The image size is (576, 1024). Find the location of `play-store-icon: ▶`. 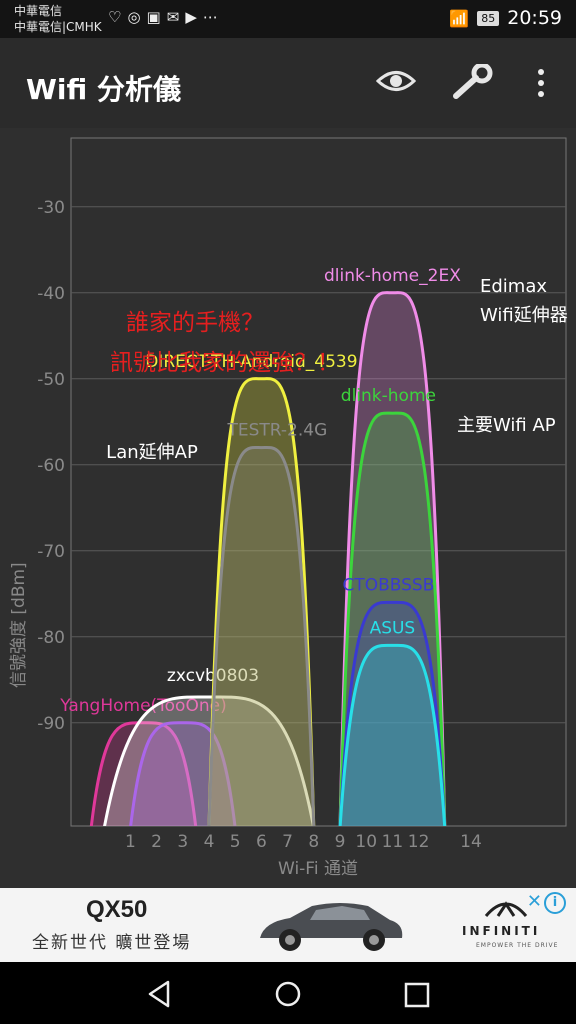

play-store-icon: ▶ is located at coordinates (194, 17).